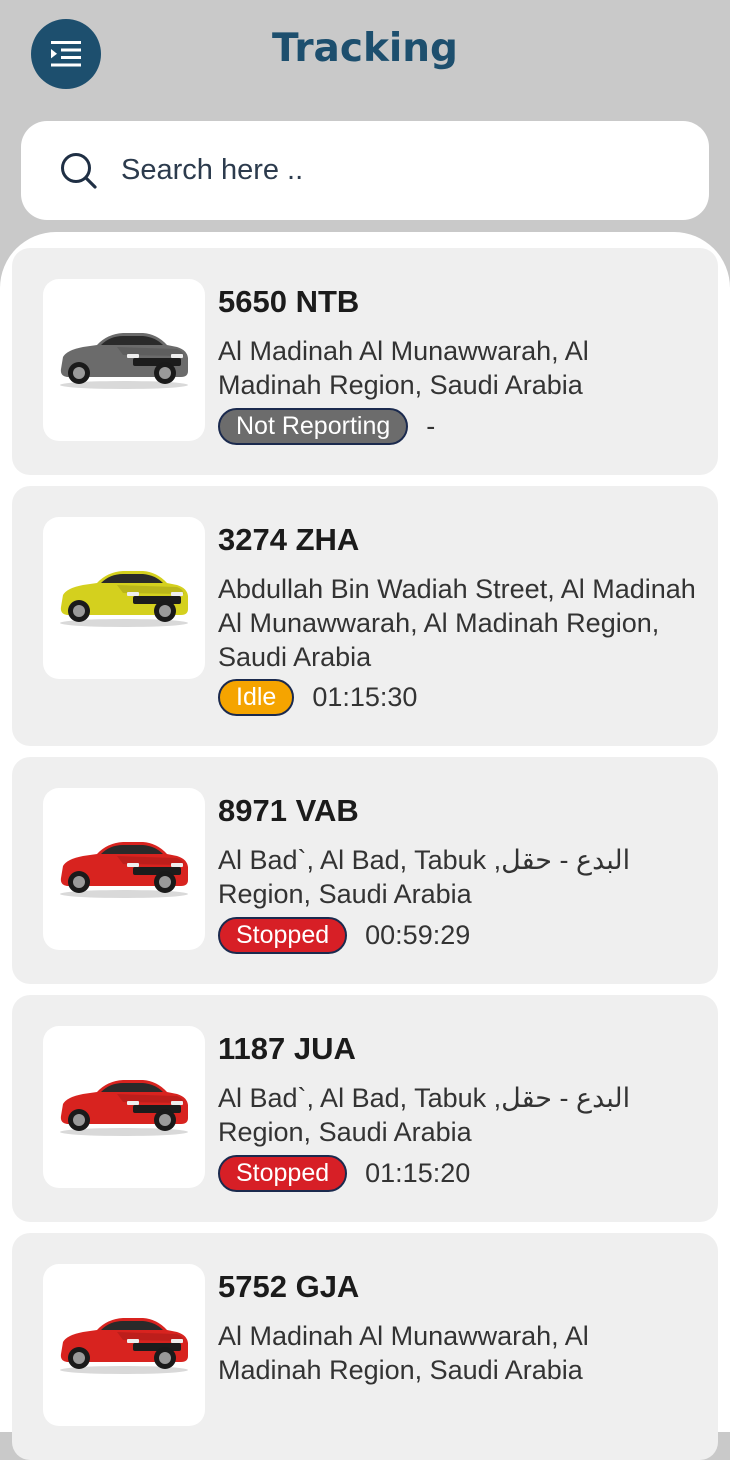 This screenshot has width=730, height=1460. Describe the element at coordinates (288, 810) in the screenshot. I see `vehicle-plate: 8971 VAB` at that location.